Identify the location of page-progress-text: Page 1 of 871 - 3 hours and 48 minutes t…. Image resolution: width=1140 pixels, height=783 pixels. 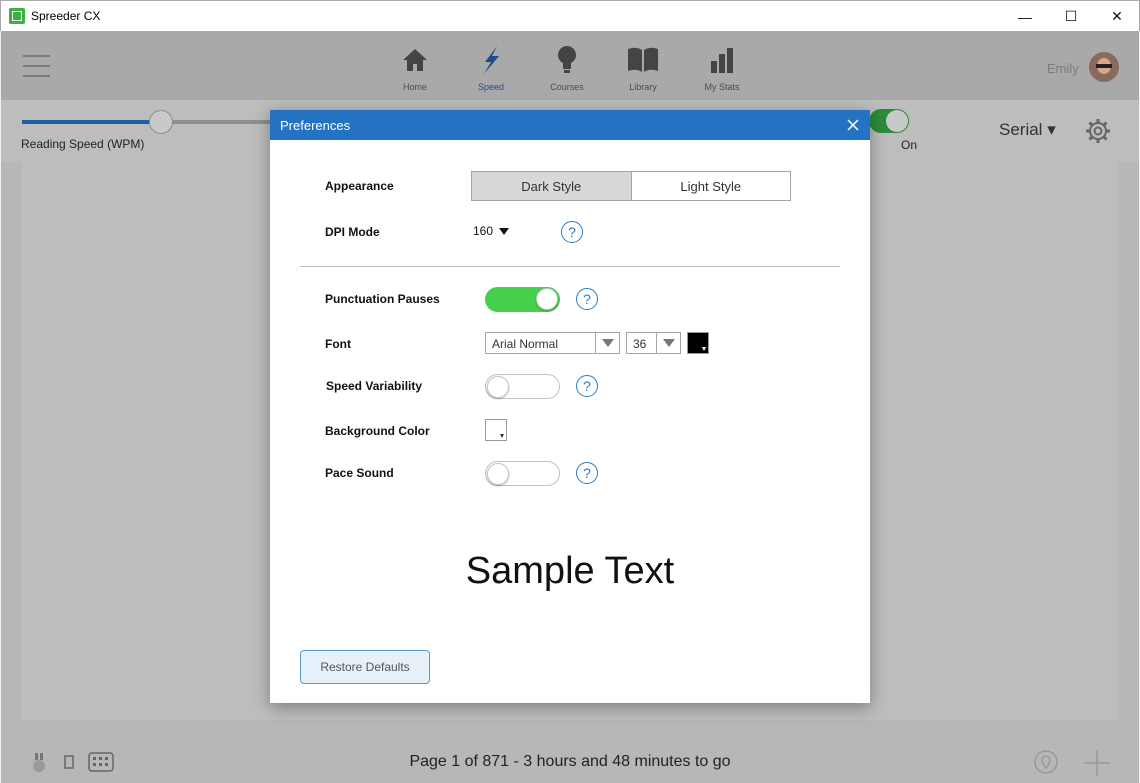
(570, 761).